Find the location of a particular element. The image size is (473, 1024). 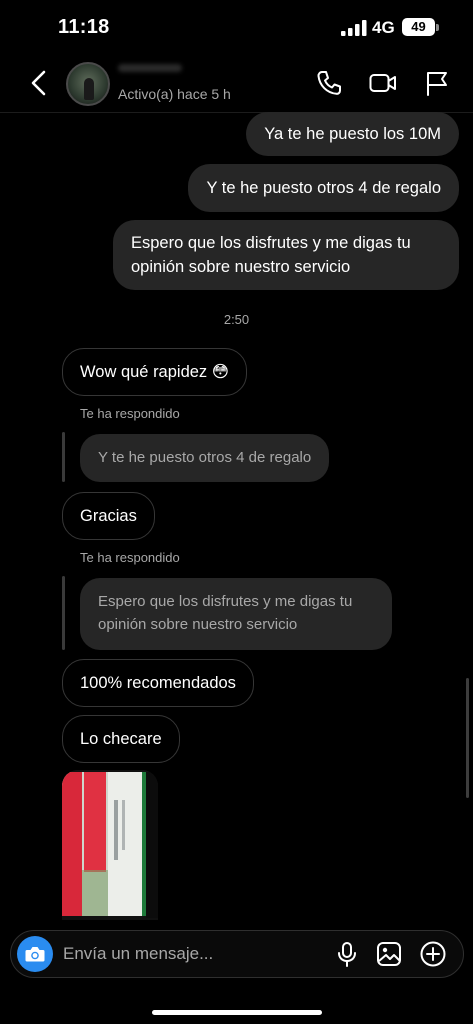

microphone-icon is located at coordinates (347, 954).